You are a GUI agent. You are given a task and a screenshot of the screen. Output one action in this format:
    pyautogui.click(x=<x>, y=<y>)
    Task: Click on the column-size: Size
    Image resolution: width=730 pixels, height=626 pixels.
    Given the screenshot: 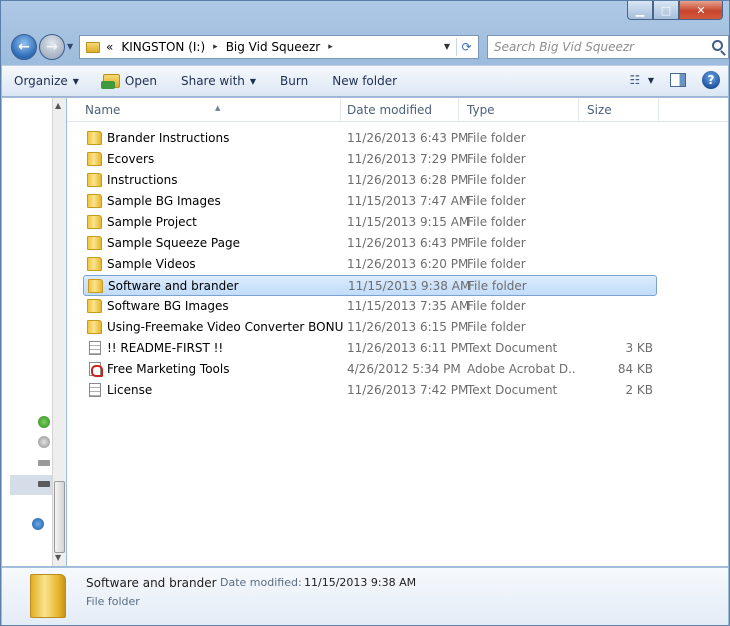 What is the action you would take?
    pyautogui.click(x=619, y=110)
    